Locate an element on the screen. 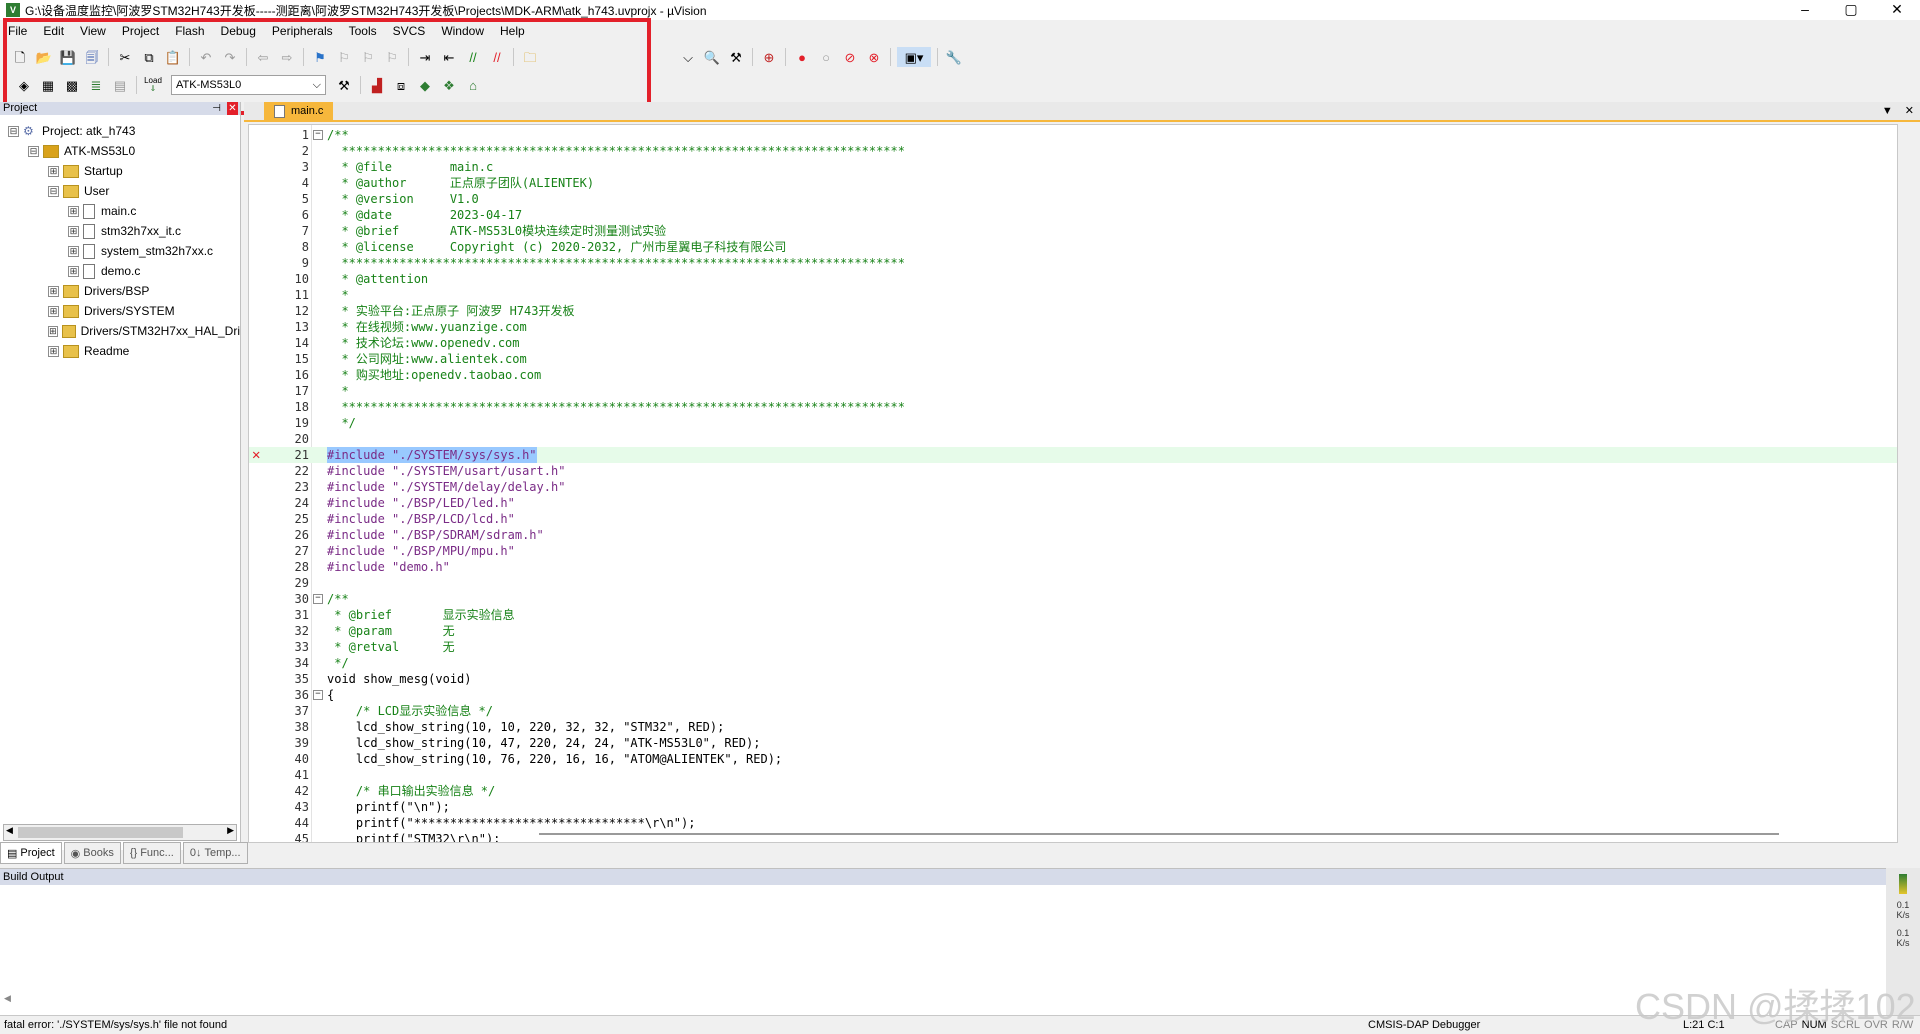 The width and height of the screenshot is (1920, 1034). code-line: 12 * 实验平台:正点原子 阿波罗 H743开发板 is located at coordinates (1073, 311).